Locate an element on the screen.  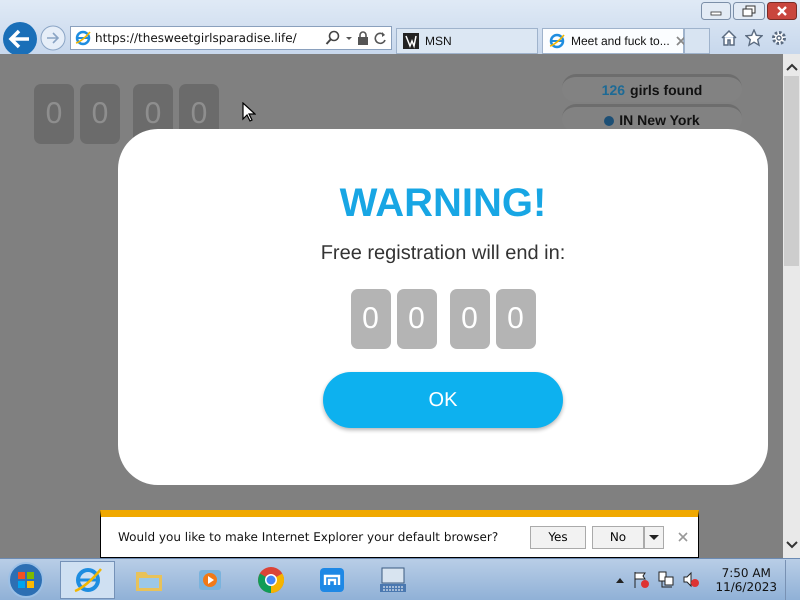
search-icon is located at coordinates (333, 38).